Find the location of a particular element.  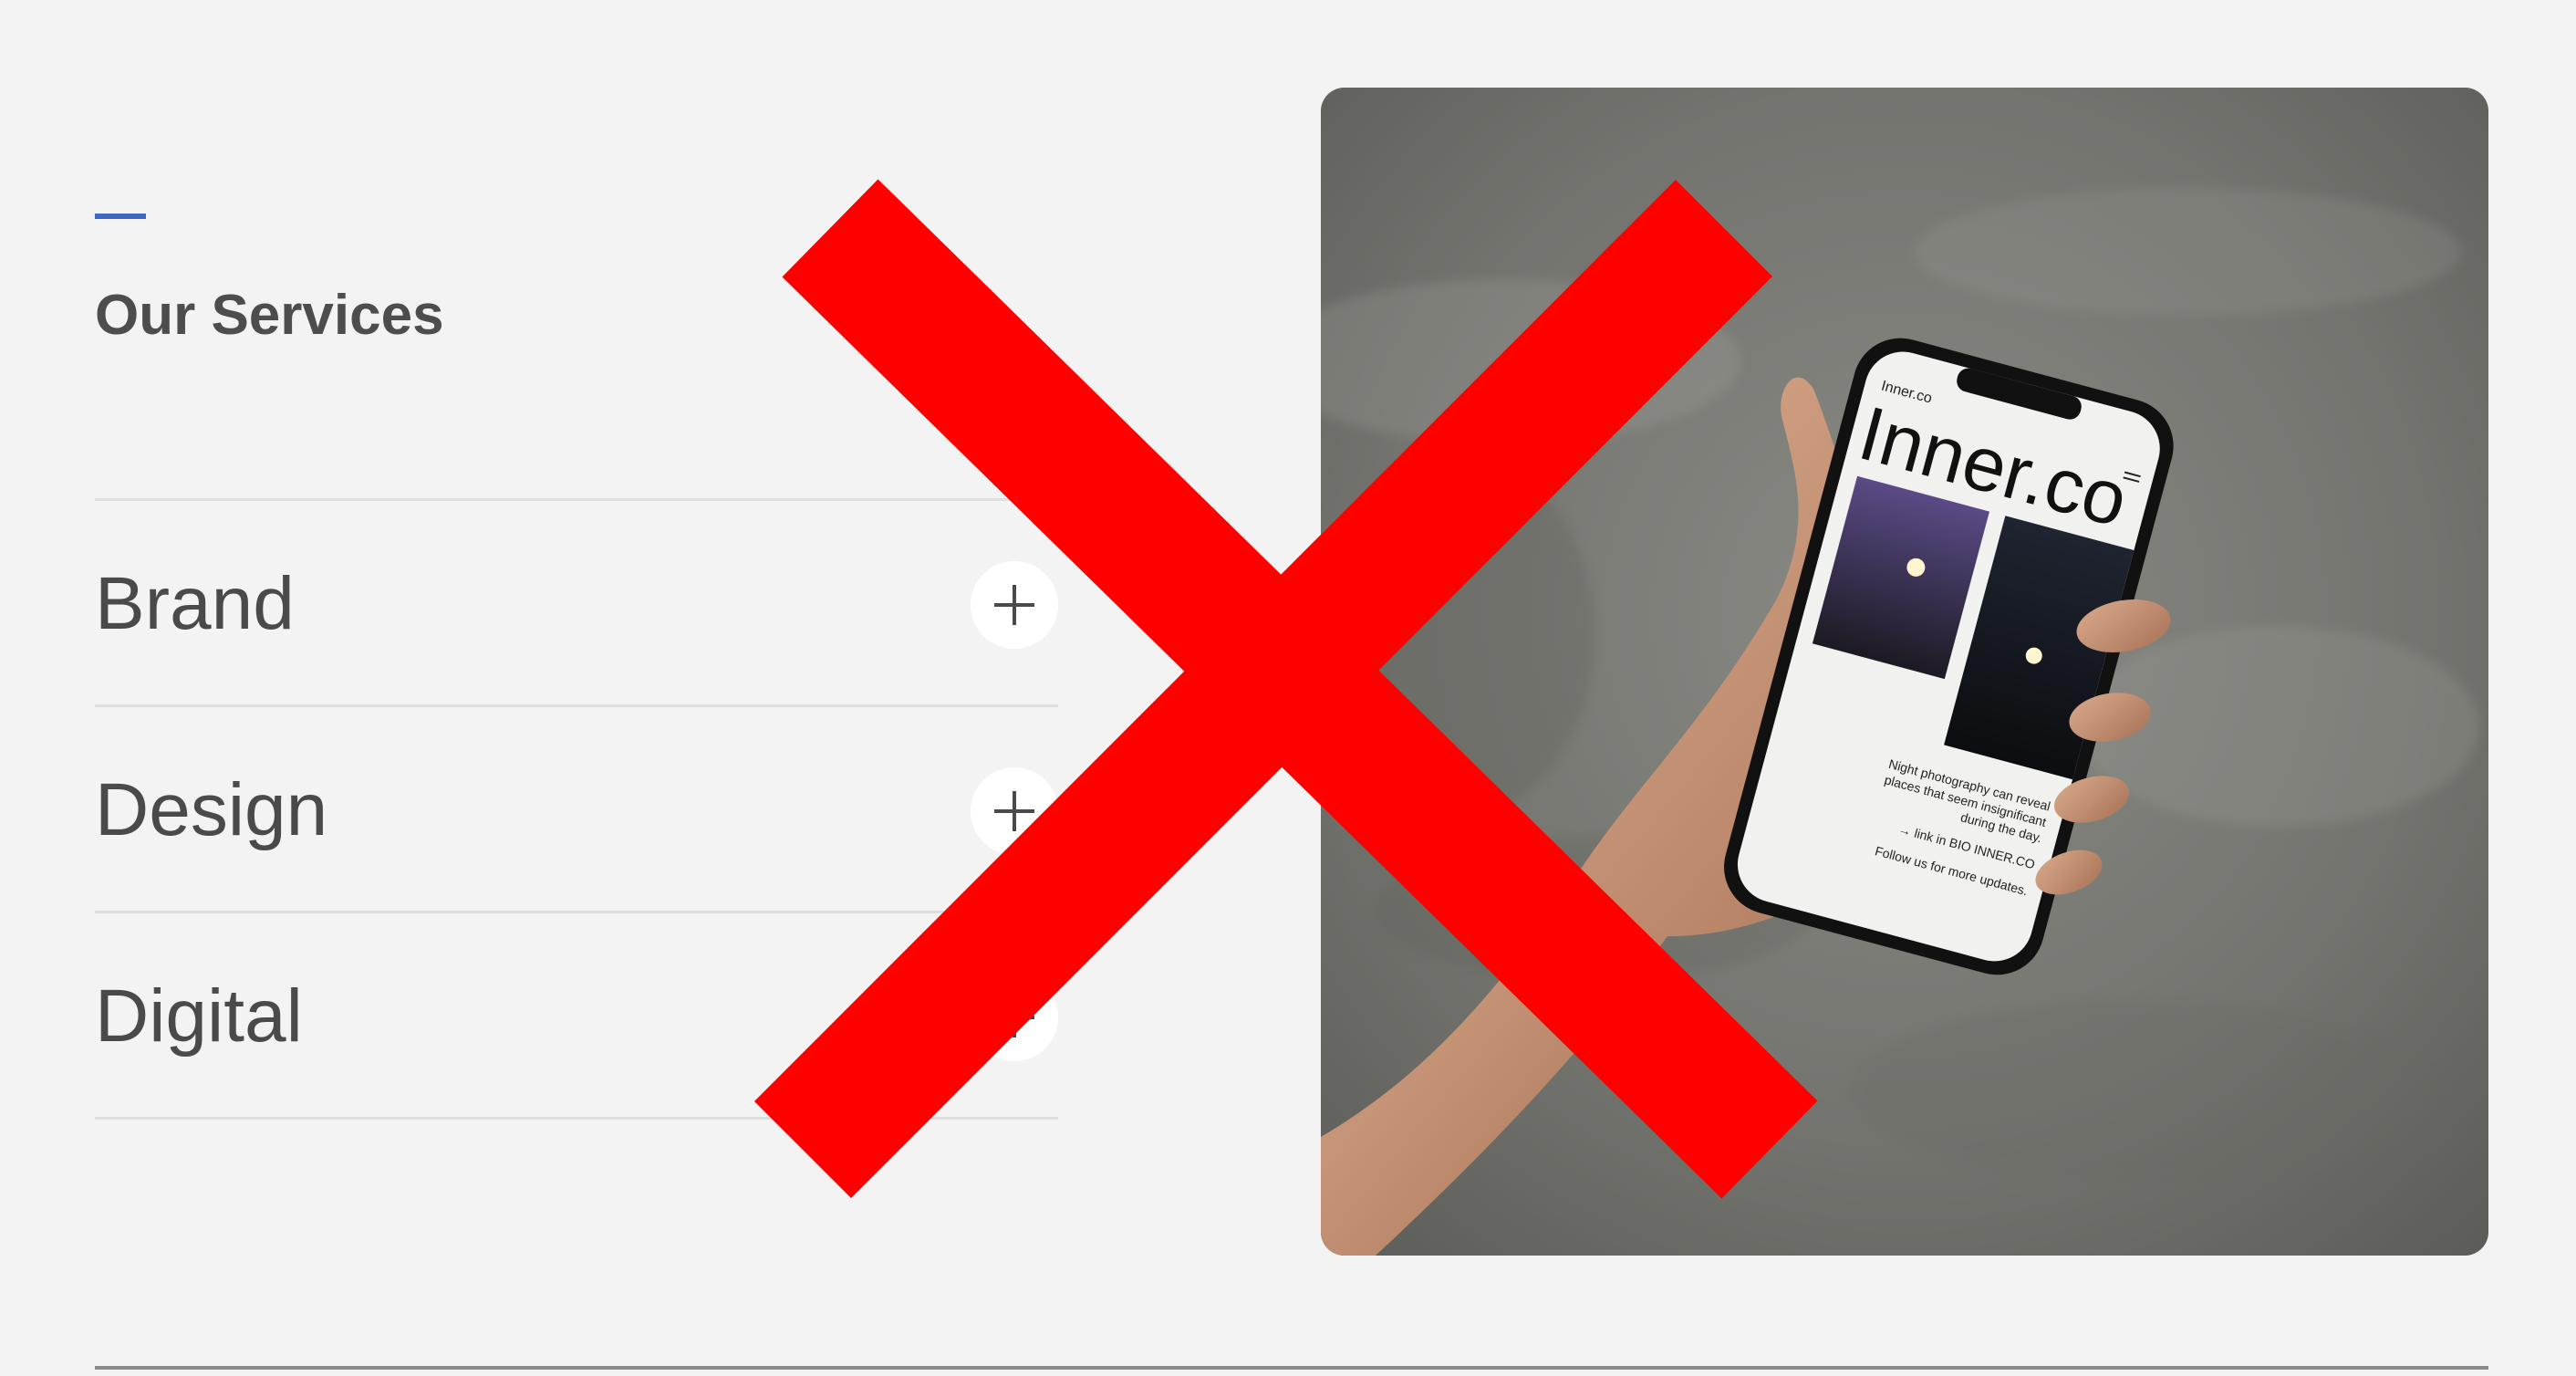

service-label: Design is located at coordinates (211, 809).